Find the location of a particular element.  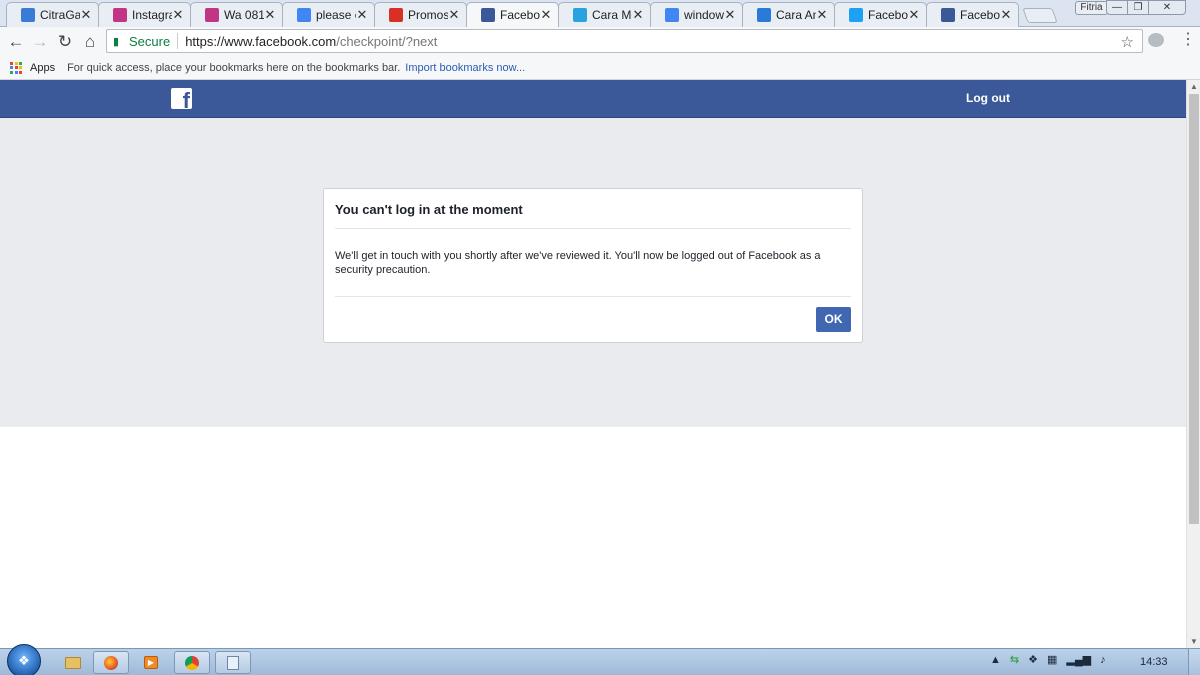

bookmark-star-icon: ☆ is located at coordinates (1127, 42).